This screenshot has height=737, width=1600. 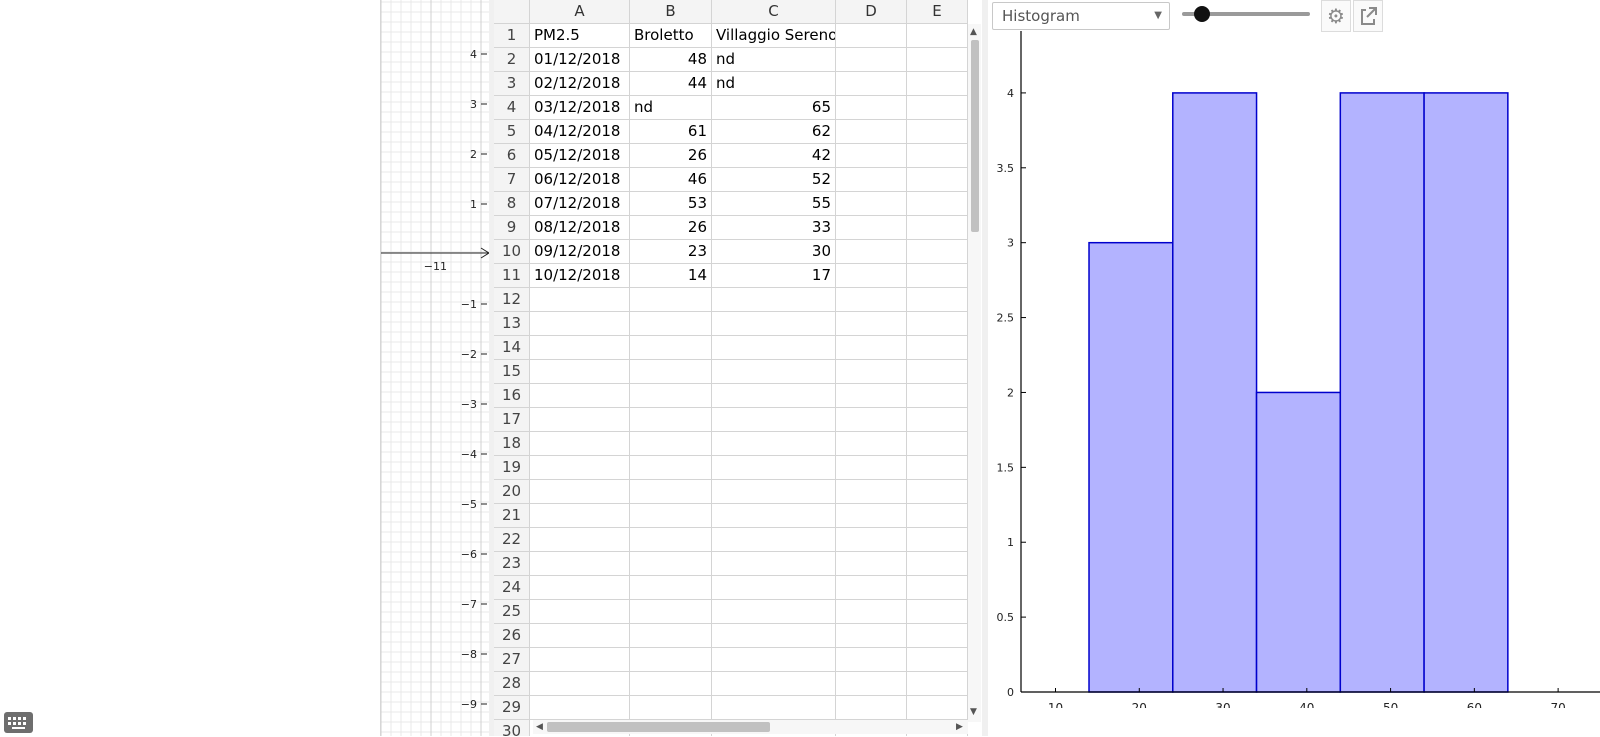 What do you see at coordinates (774, 36) in the screenshot?
I see `spreadsheet-cell: Villaggio Sereno` at bounding box center [774, 36].